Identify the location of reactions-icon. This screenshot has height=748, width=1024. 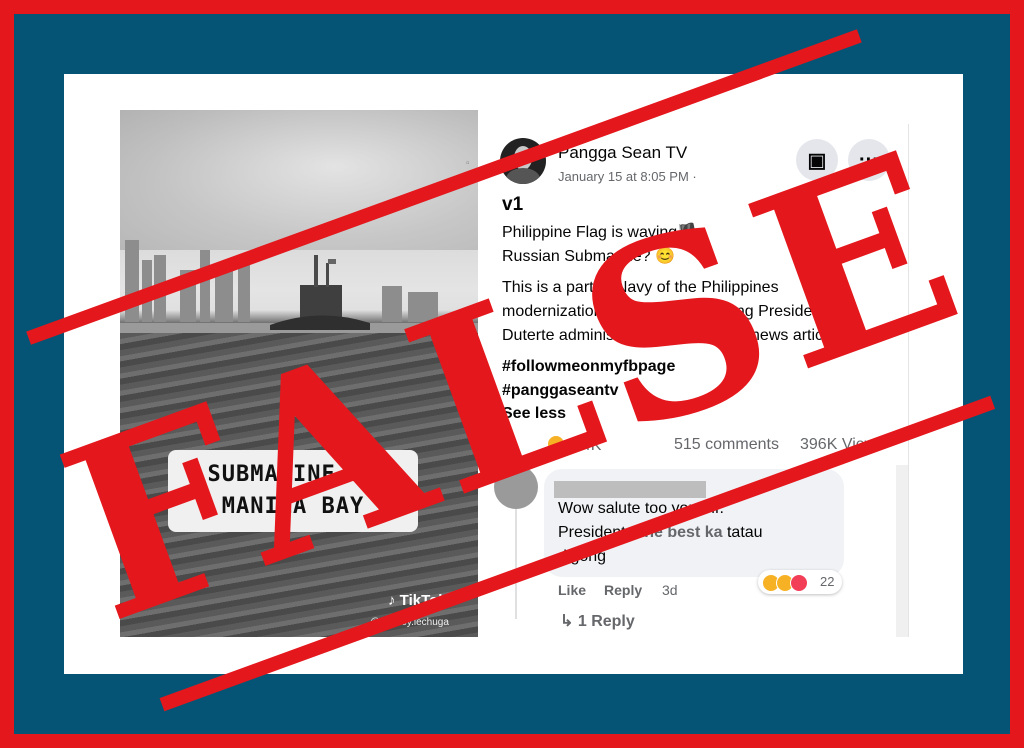
(556, 444).